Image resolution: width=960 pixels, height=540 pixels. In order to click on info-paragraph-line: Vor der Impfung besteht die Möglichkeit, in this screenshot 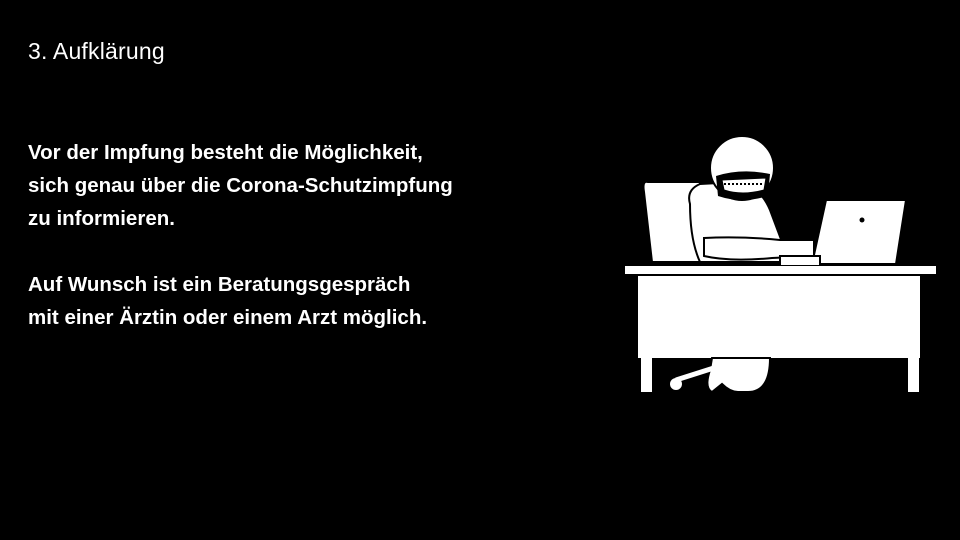, I will do `click(225, 152)`.